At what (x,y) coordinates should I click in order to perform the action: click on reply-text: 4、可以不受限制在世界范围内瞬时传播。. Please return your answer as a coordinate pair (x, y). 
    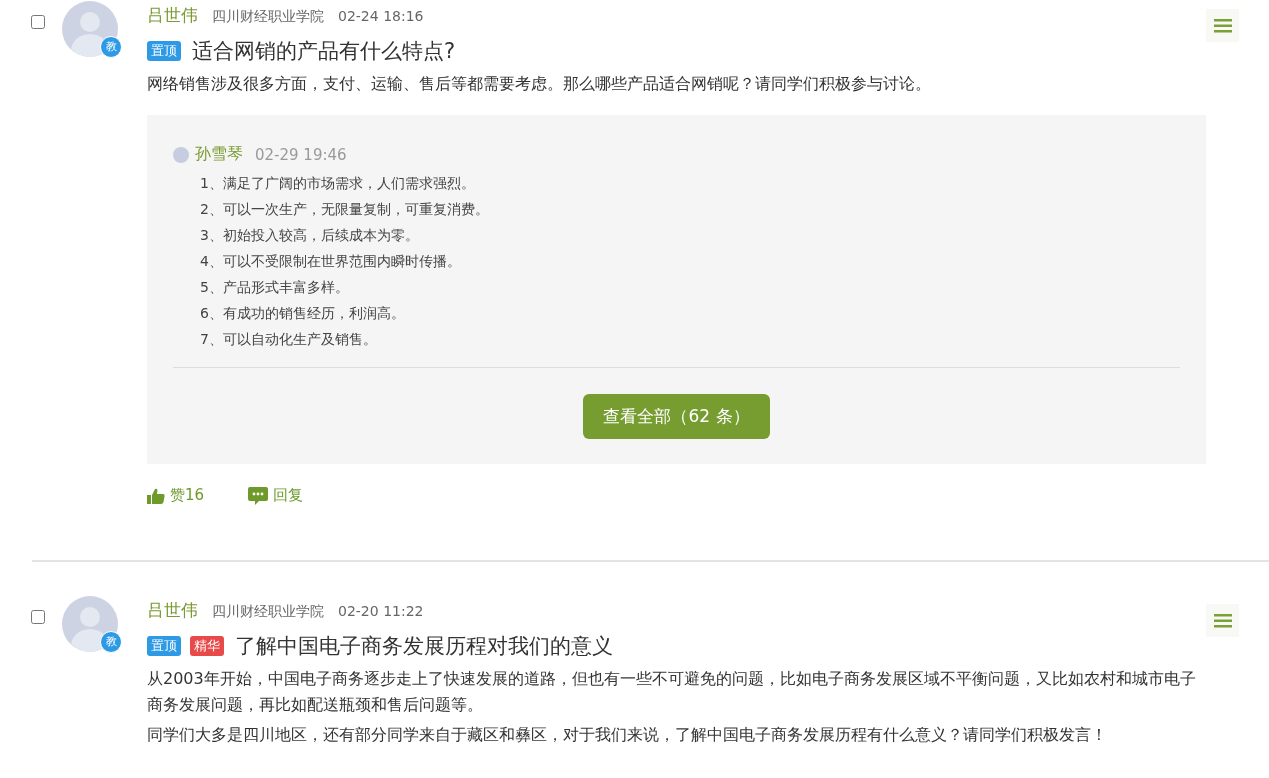
    Looking at the image, I should click on (331, 261).